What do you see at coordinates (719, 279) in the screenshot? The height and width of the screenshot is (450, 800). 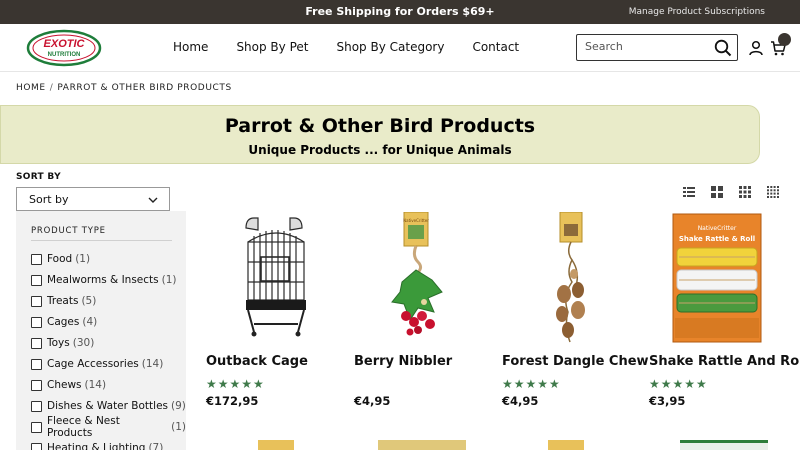 I see `product-image-shake-rattle-roll: NativeCritter Shake Rattle & Roll` at bounding box center [719, 279].